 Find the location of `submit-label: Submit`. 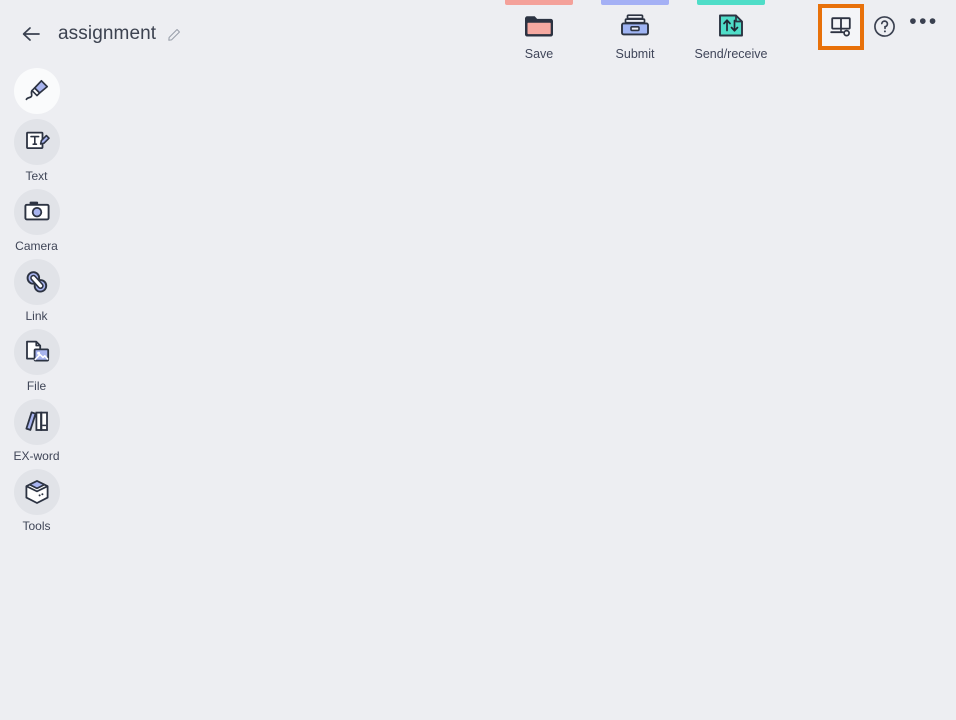

submit-label: Submit is located at coordinates (635, 54).